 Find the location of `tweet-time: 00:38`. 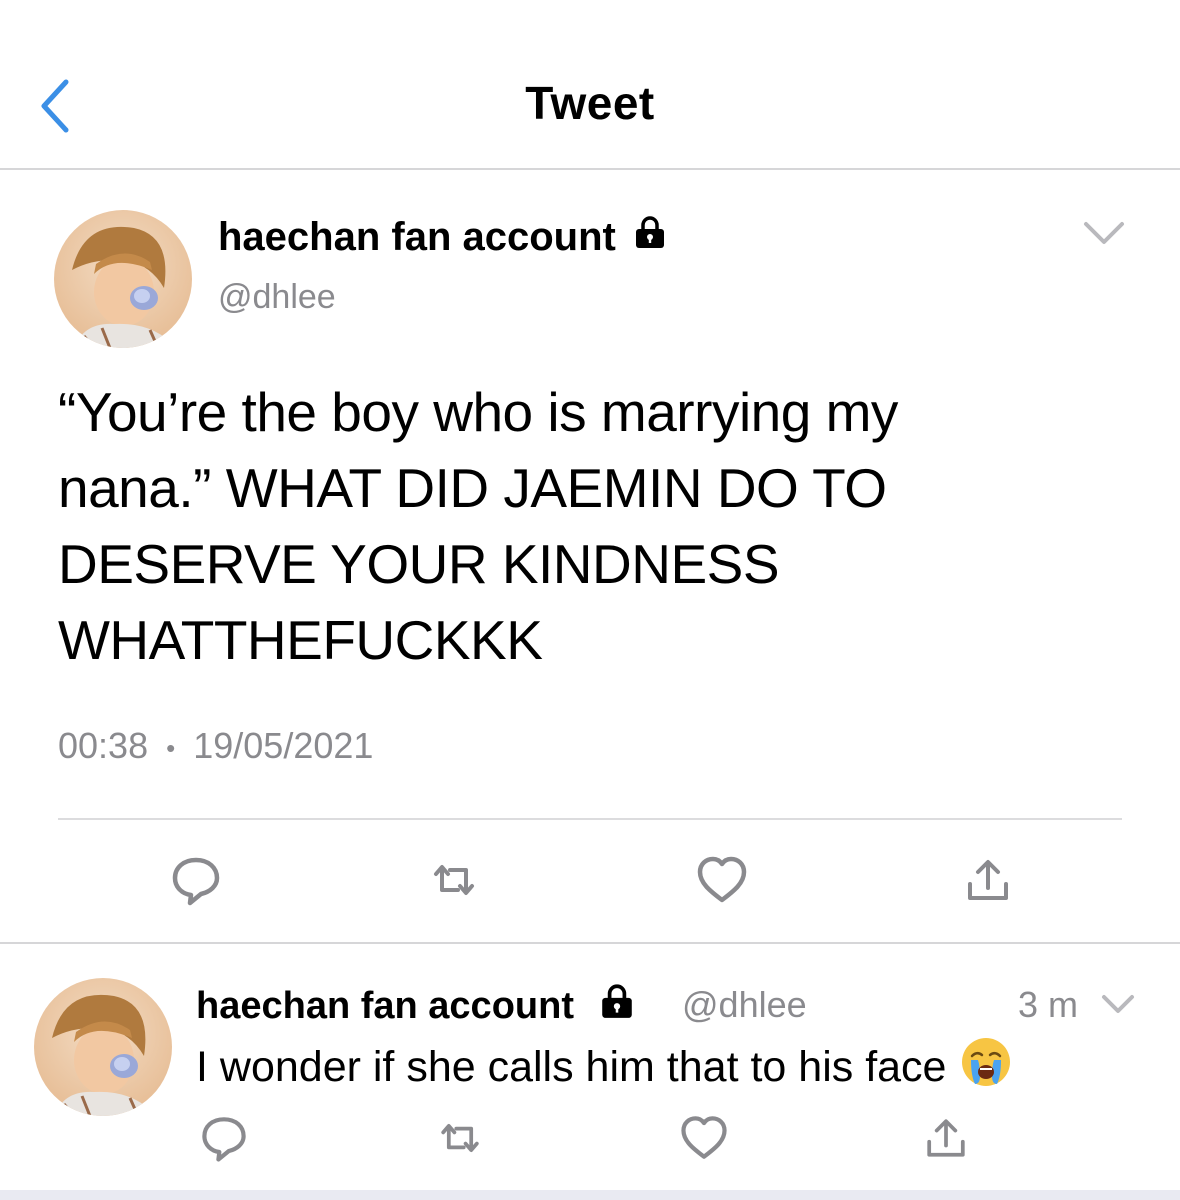

tweet-time: 00:38 is located at coordinates (103, 745).